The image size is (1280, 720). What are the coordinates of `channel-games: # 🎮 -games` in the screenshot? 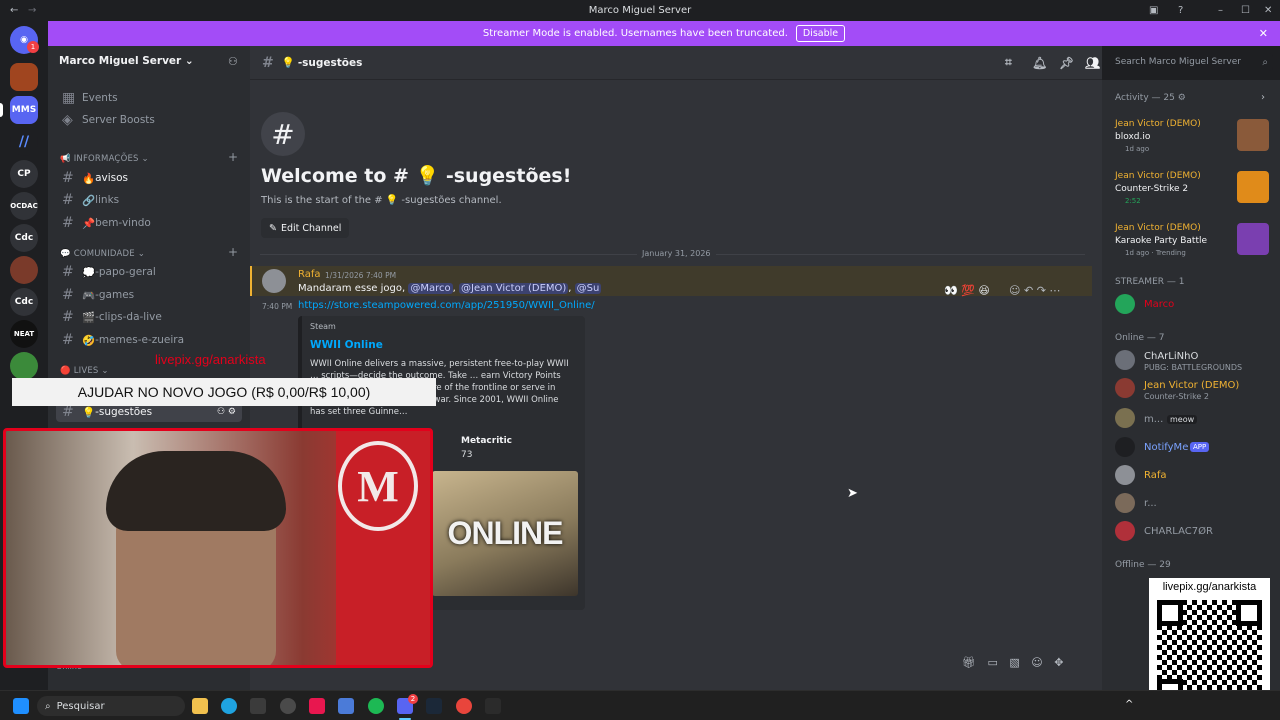 It's located at (149, 295).